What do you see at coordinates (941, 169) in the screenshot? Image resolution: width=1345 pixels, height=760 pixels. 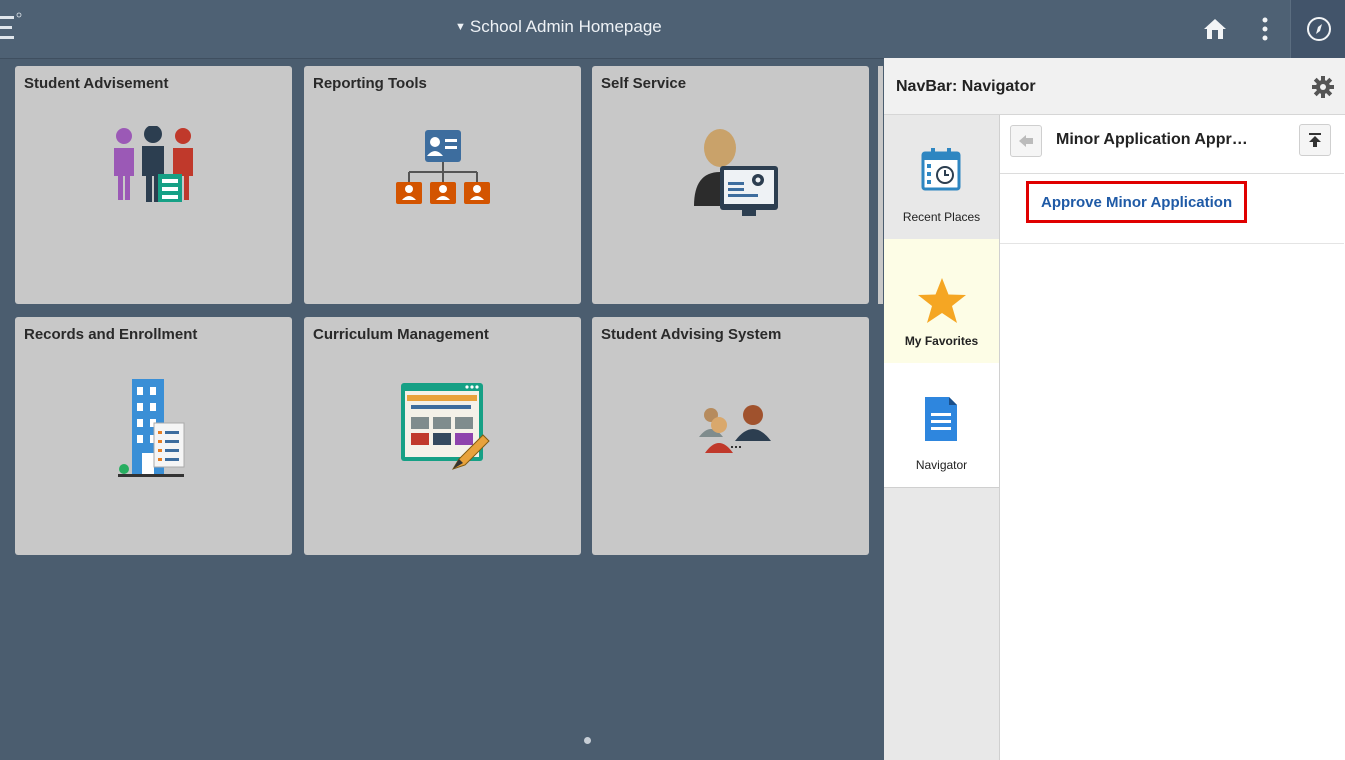 I see `calendar-clock-icon` at bounding box center [941, 169].